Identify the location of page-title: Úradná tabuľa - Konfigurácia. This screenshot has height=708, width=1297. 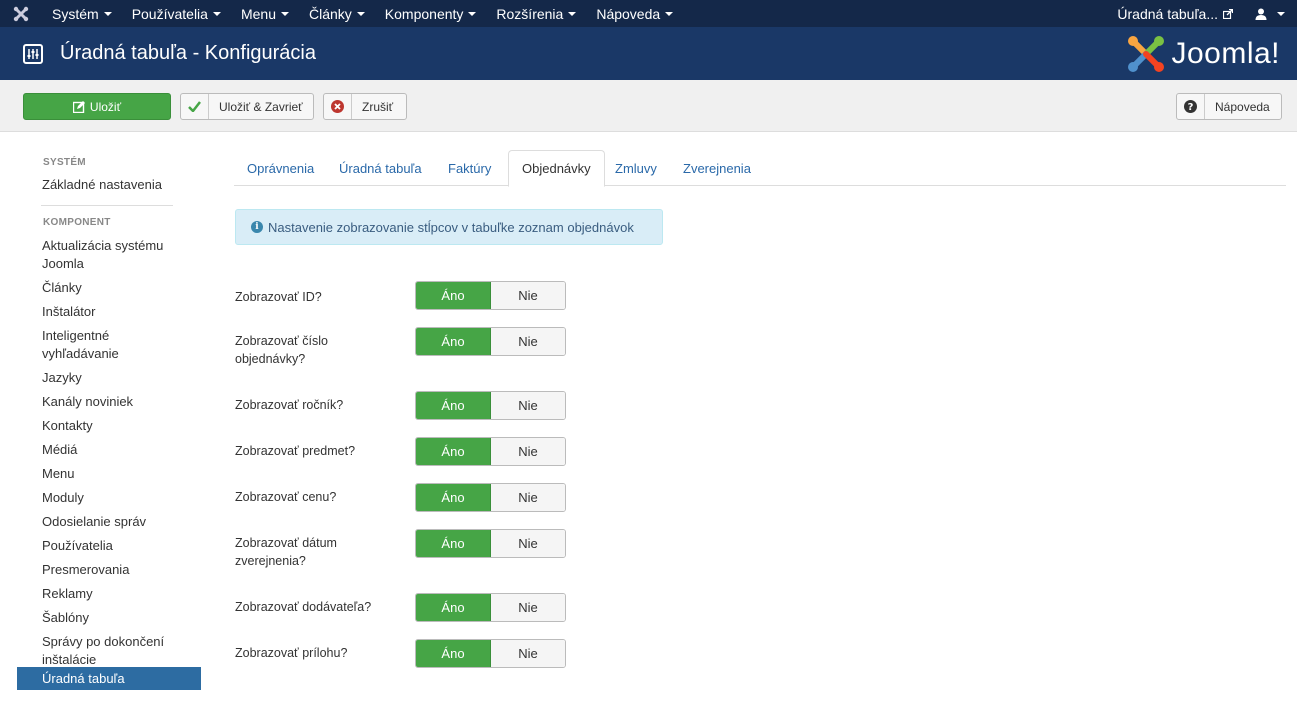
(188, 53).